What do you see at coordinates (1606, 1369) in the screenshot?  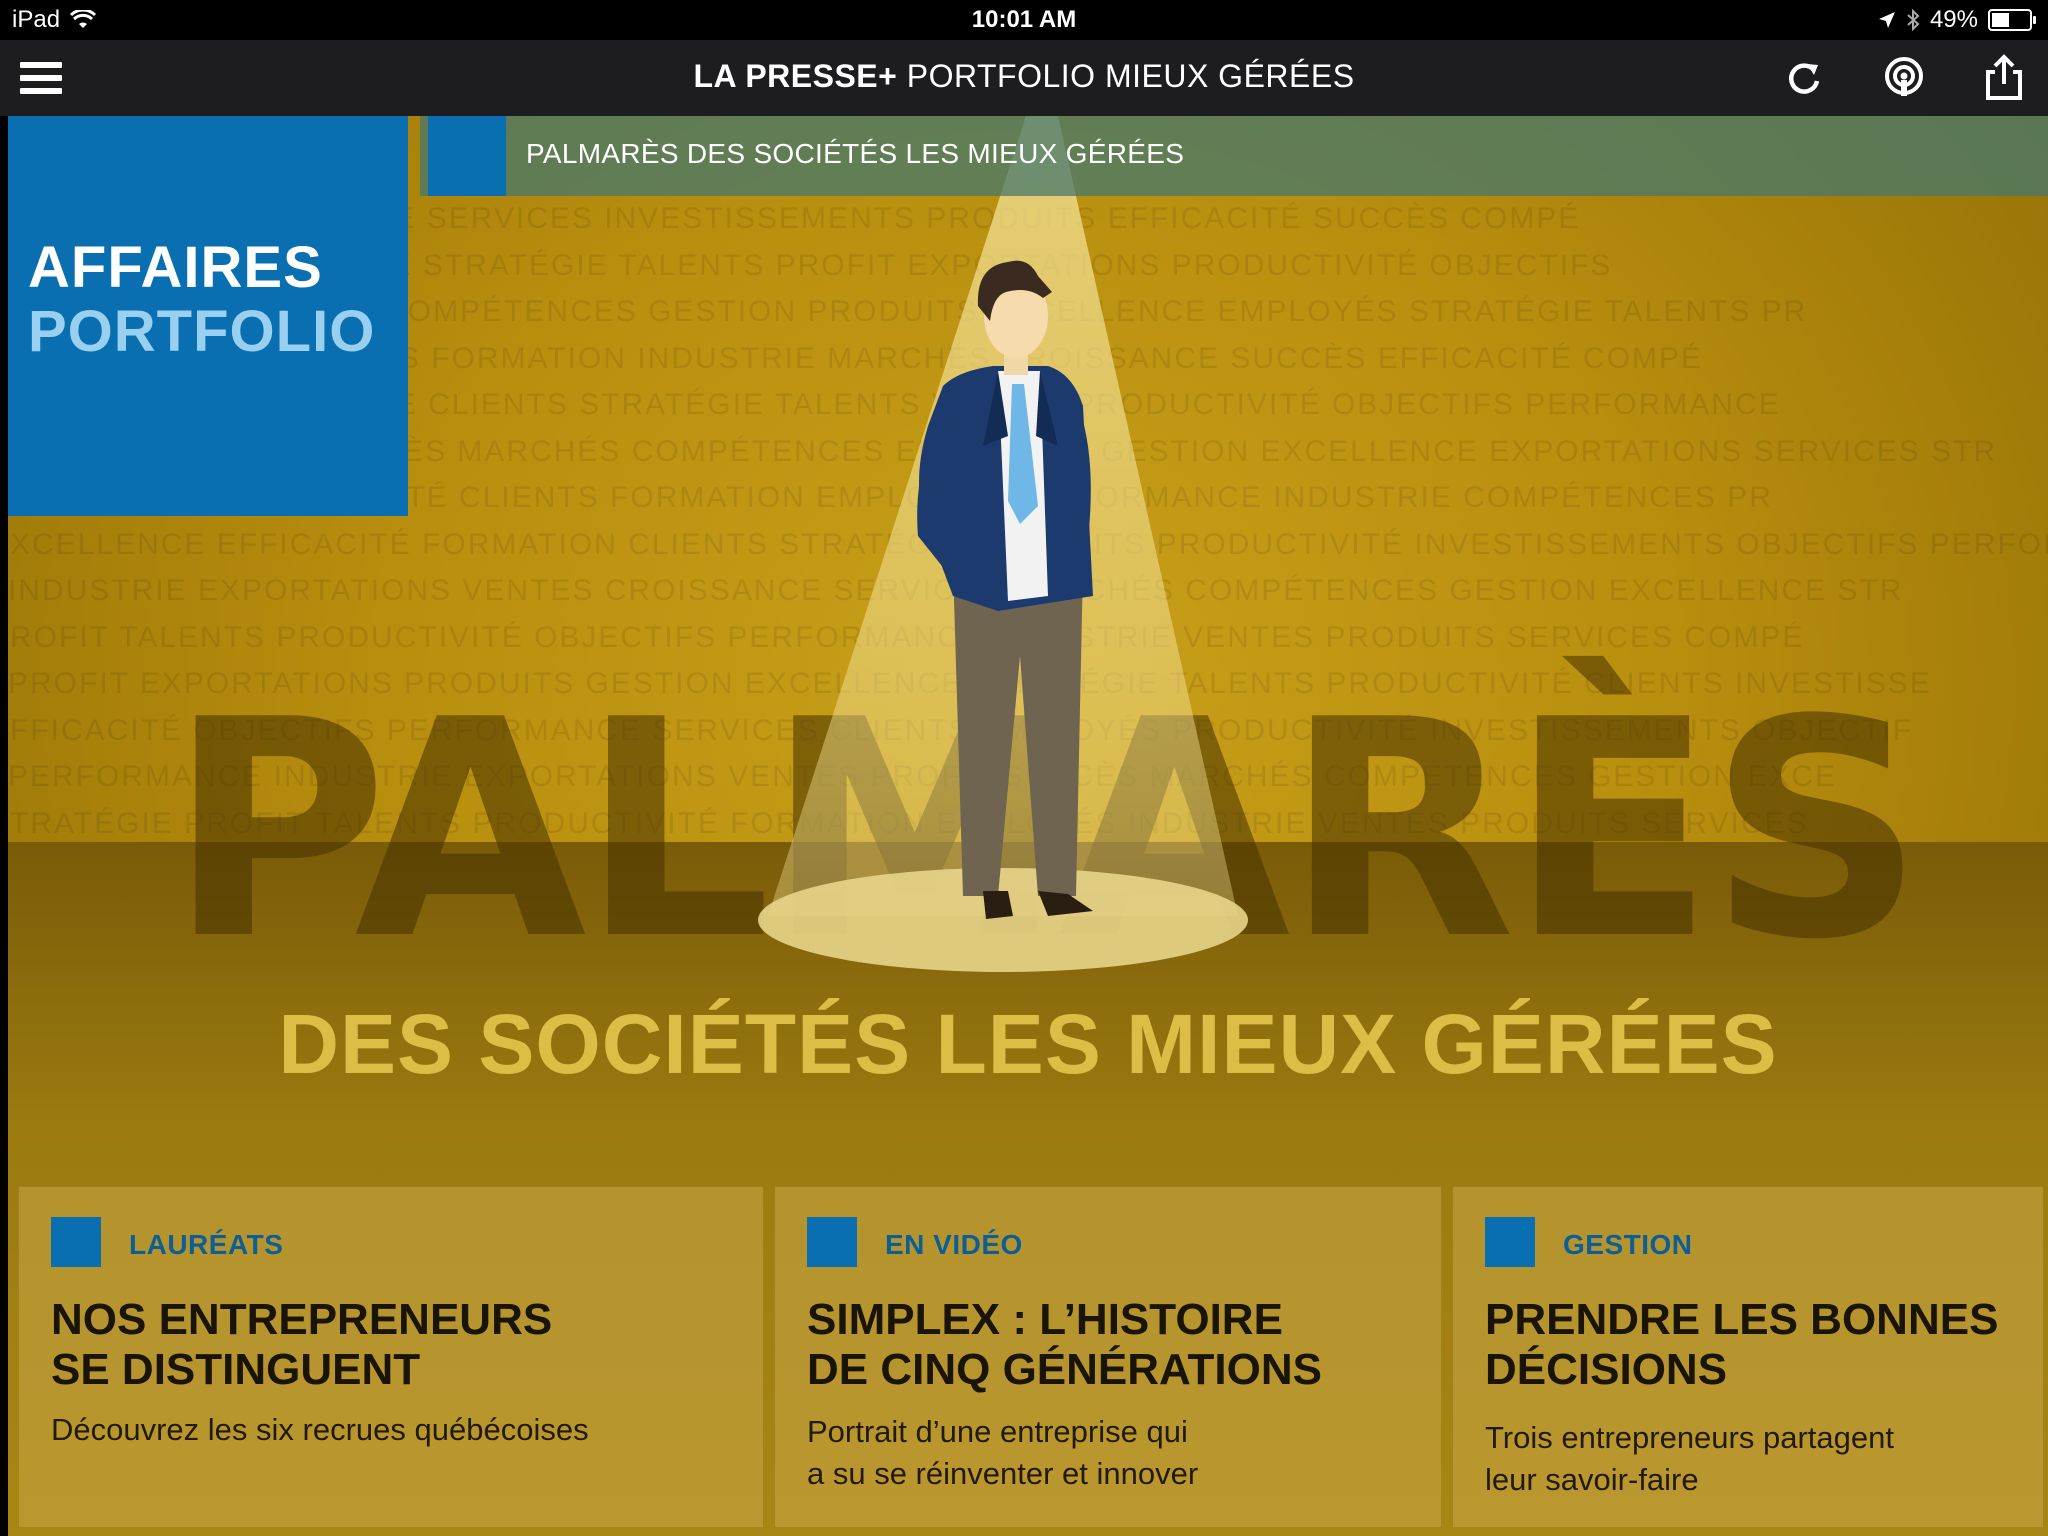 I see `card-headline-line2: DÉCISIONS` at bounding box center [1606, 1369].